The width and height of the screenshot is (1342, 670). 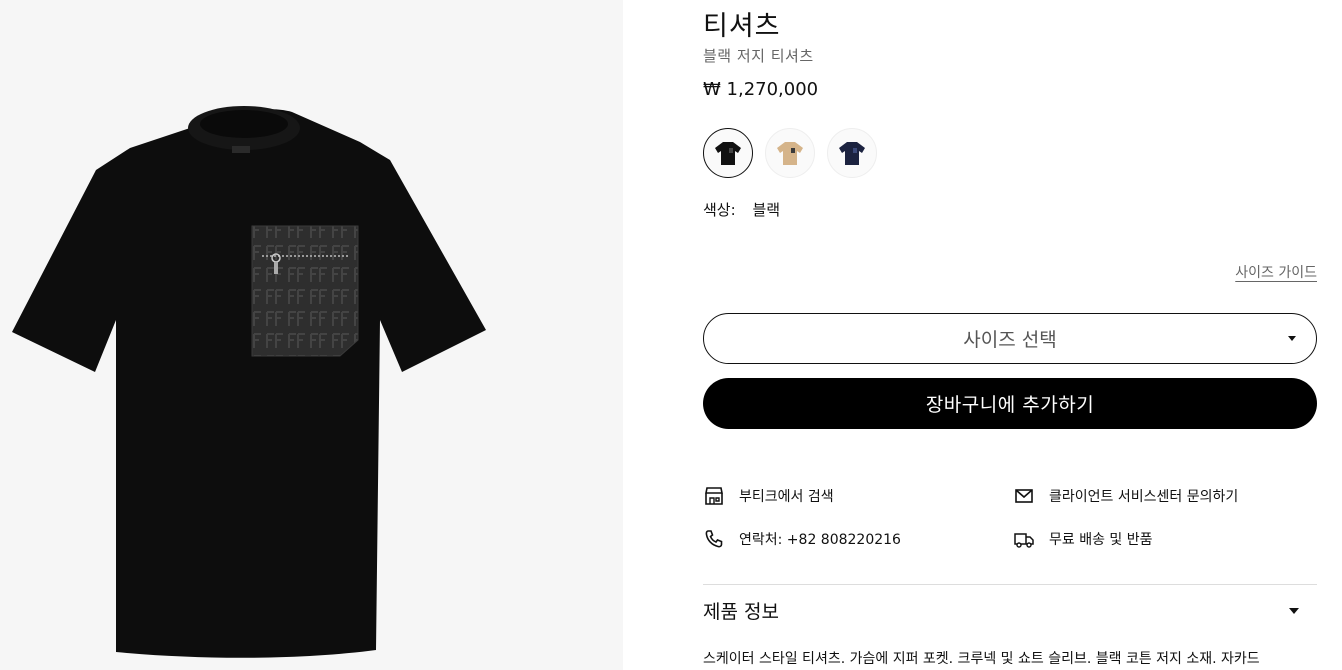 What do you see at coordinates (761, 89) in the screenshot?
I see `product-price: ₩ 1,270,000` at bounding box center [761, 89].